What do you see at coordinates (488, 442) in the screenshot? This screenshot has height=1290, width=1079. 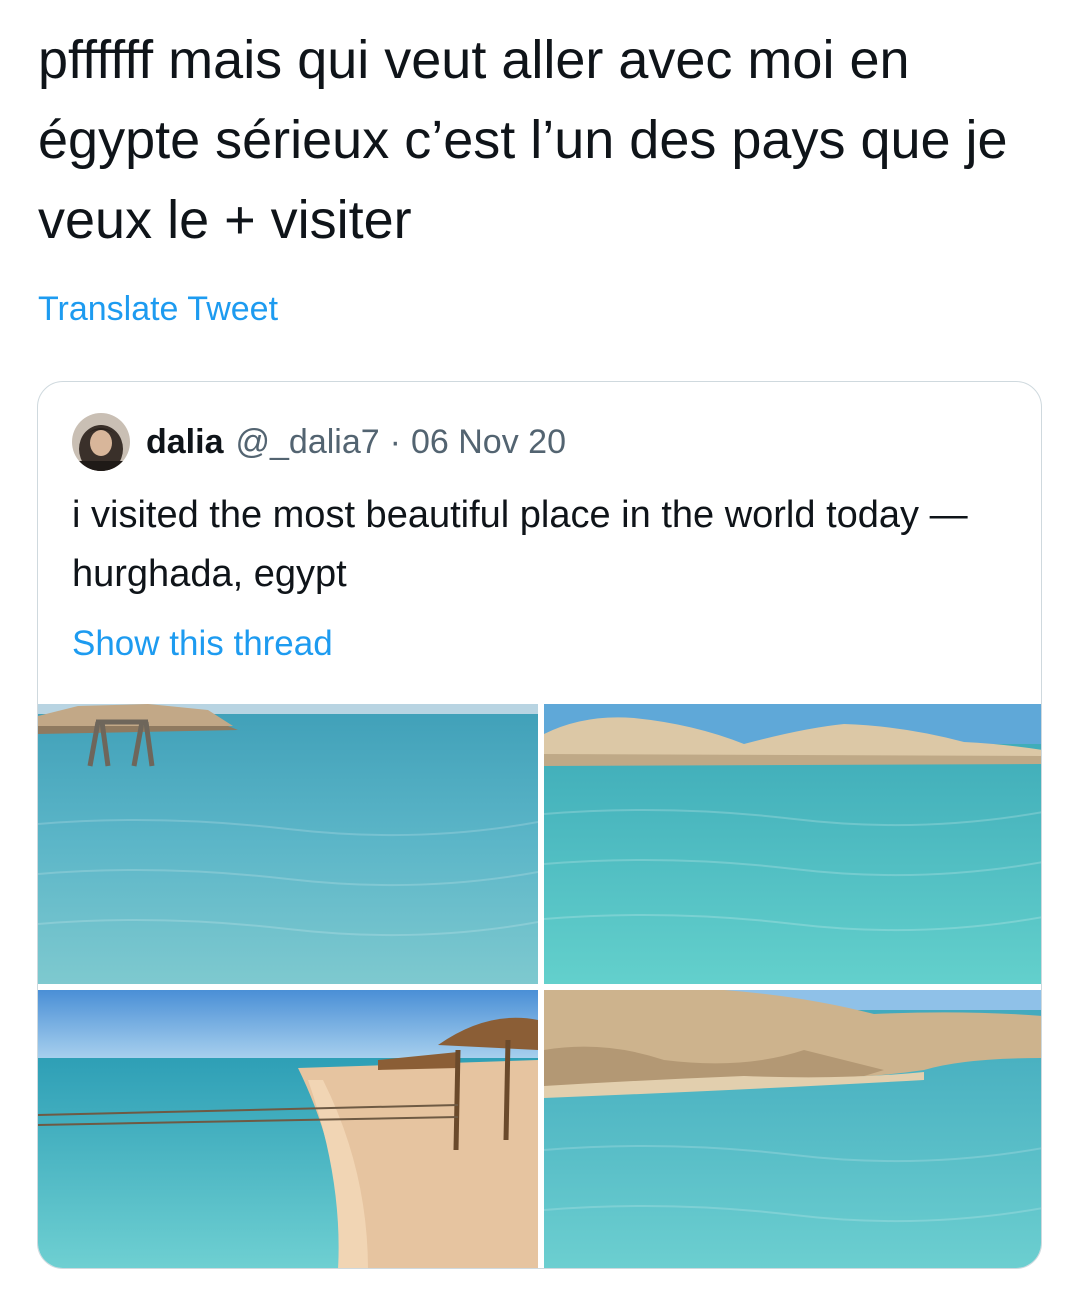 I see `quoted-tweet-date: 06 Nov 20` at bounding box center [488, 442].